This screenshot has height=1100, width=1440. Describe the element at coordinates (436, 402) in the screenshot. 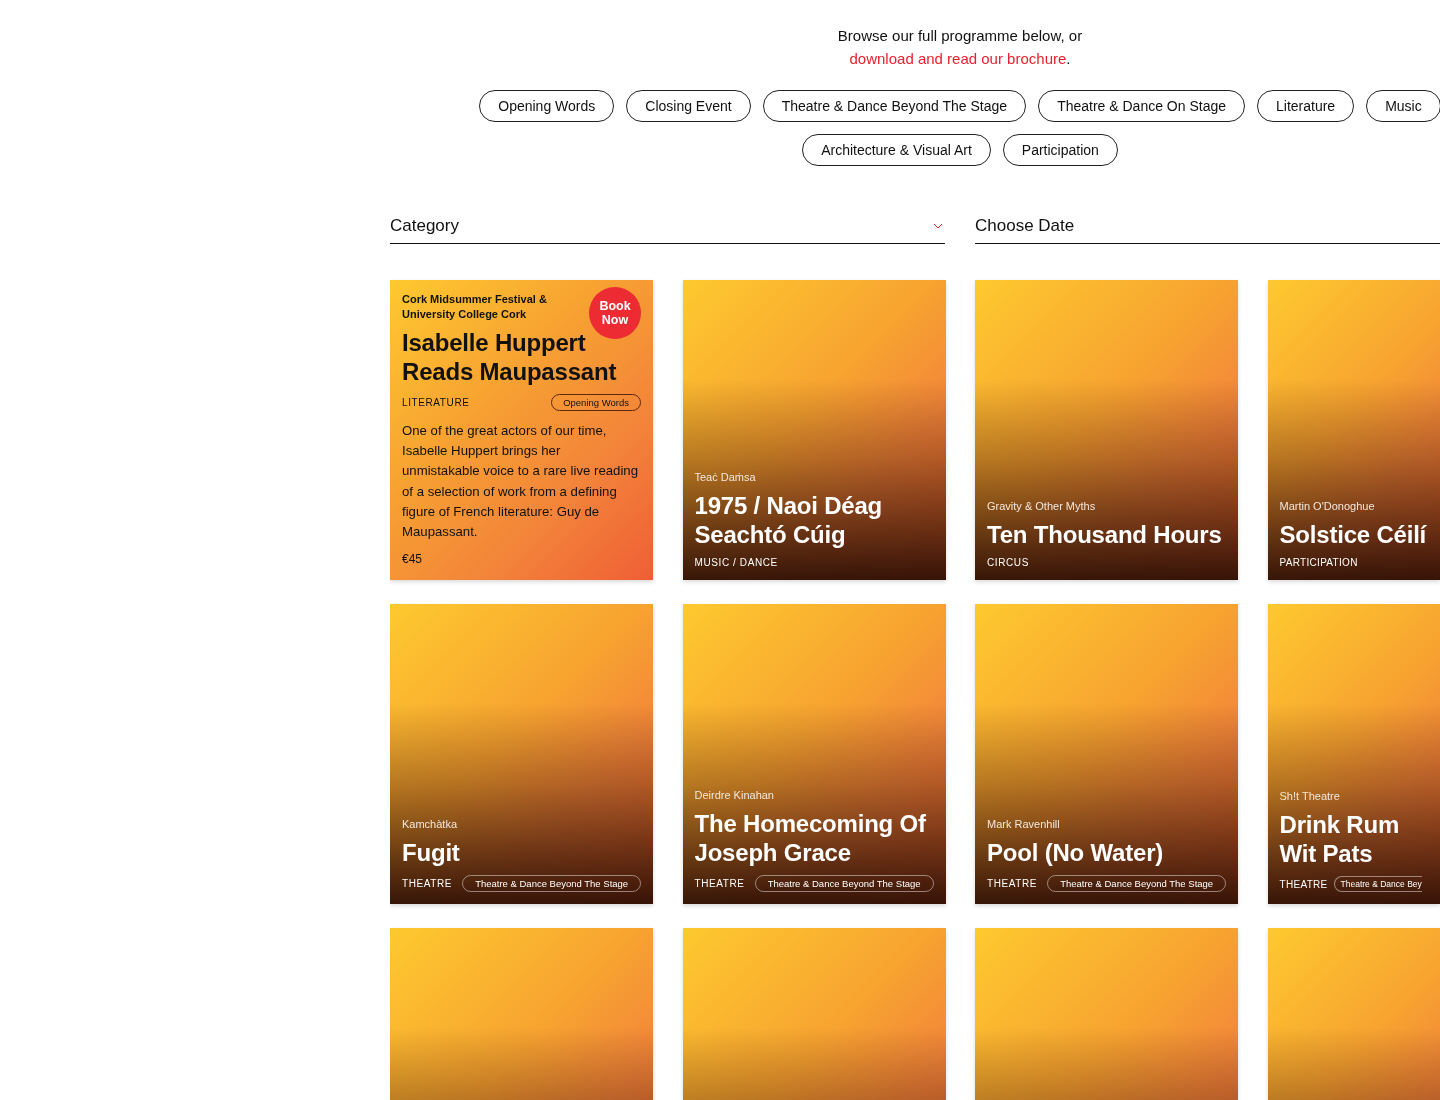

I see `category-label: LITERATURE` at that location.